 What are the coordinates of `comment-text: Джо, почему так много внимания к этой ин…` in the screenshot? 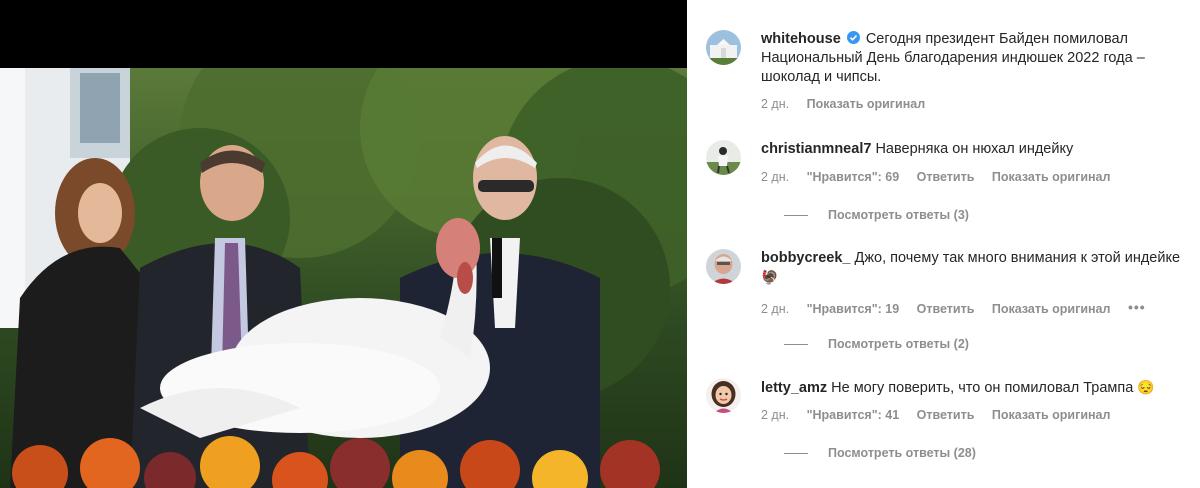 It's located at (1017, 258).